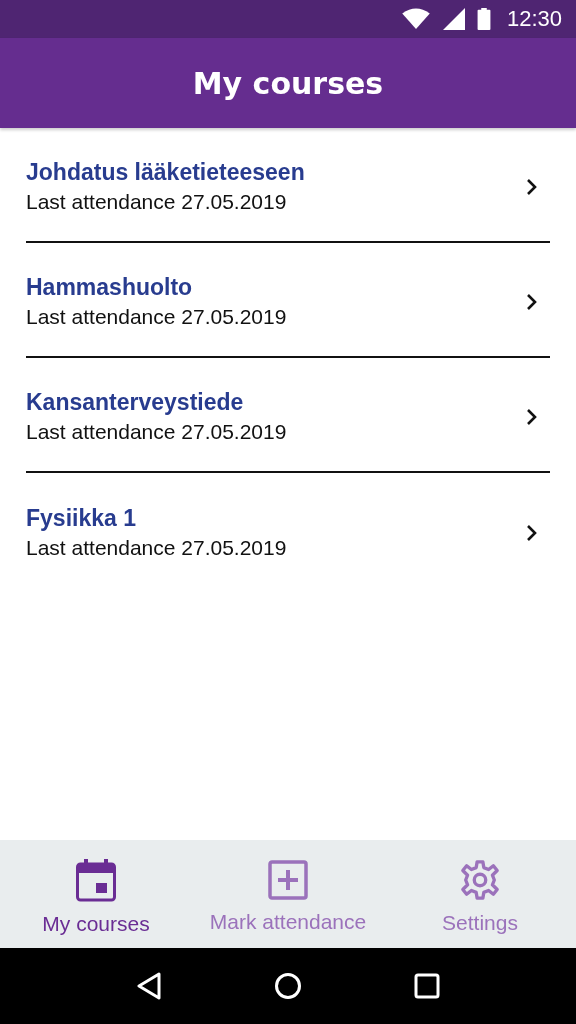 This screenshot has width=576, height=1024. What do you see at coordinates (288, 415) in the screenshot?
I see `course-item: Kansanterveystiede Last attendance 27.05.2019` at bounding box center [288, 415].